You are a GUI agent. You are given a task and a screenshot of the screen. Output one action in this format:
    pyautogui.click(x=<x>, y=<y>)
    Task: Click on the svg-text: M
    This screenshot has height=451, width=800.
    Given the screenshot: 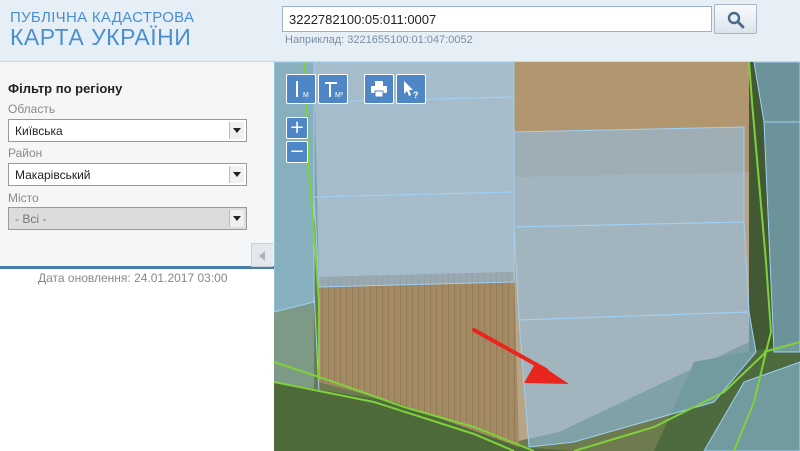 What is the action you would take?
    pyautogui.click(x=306, y=95)
    